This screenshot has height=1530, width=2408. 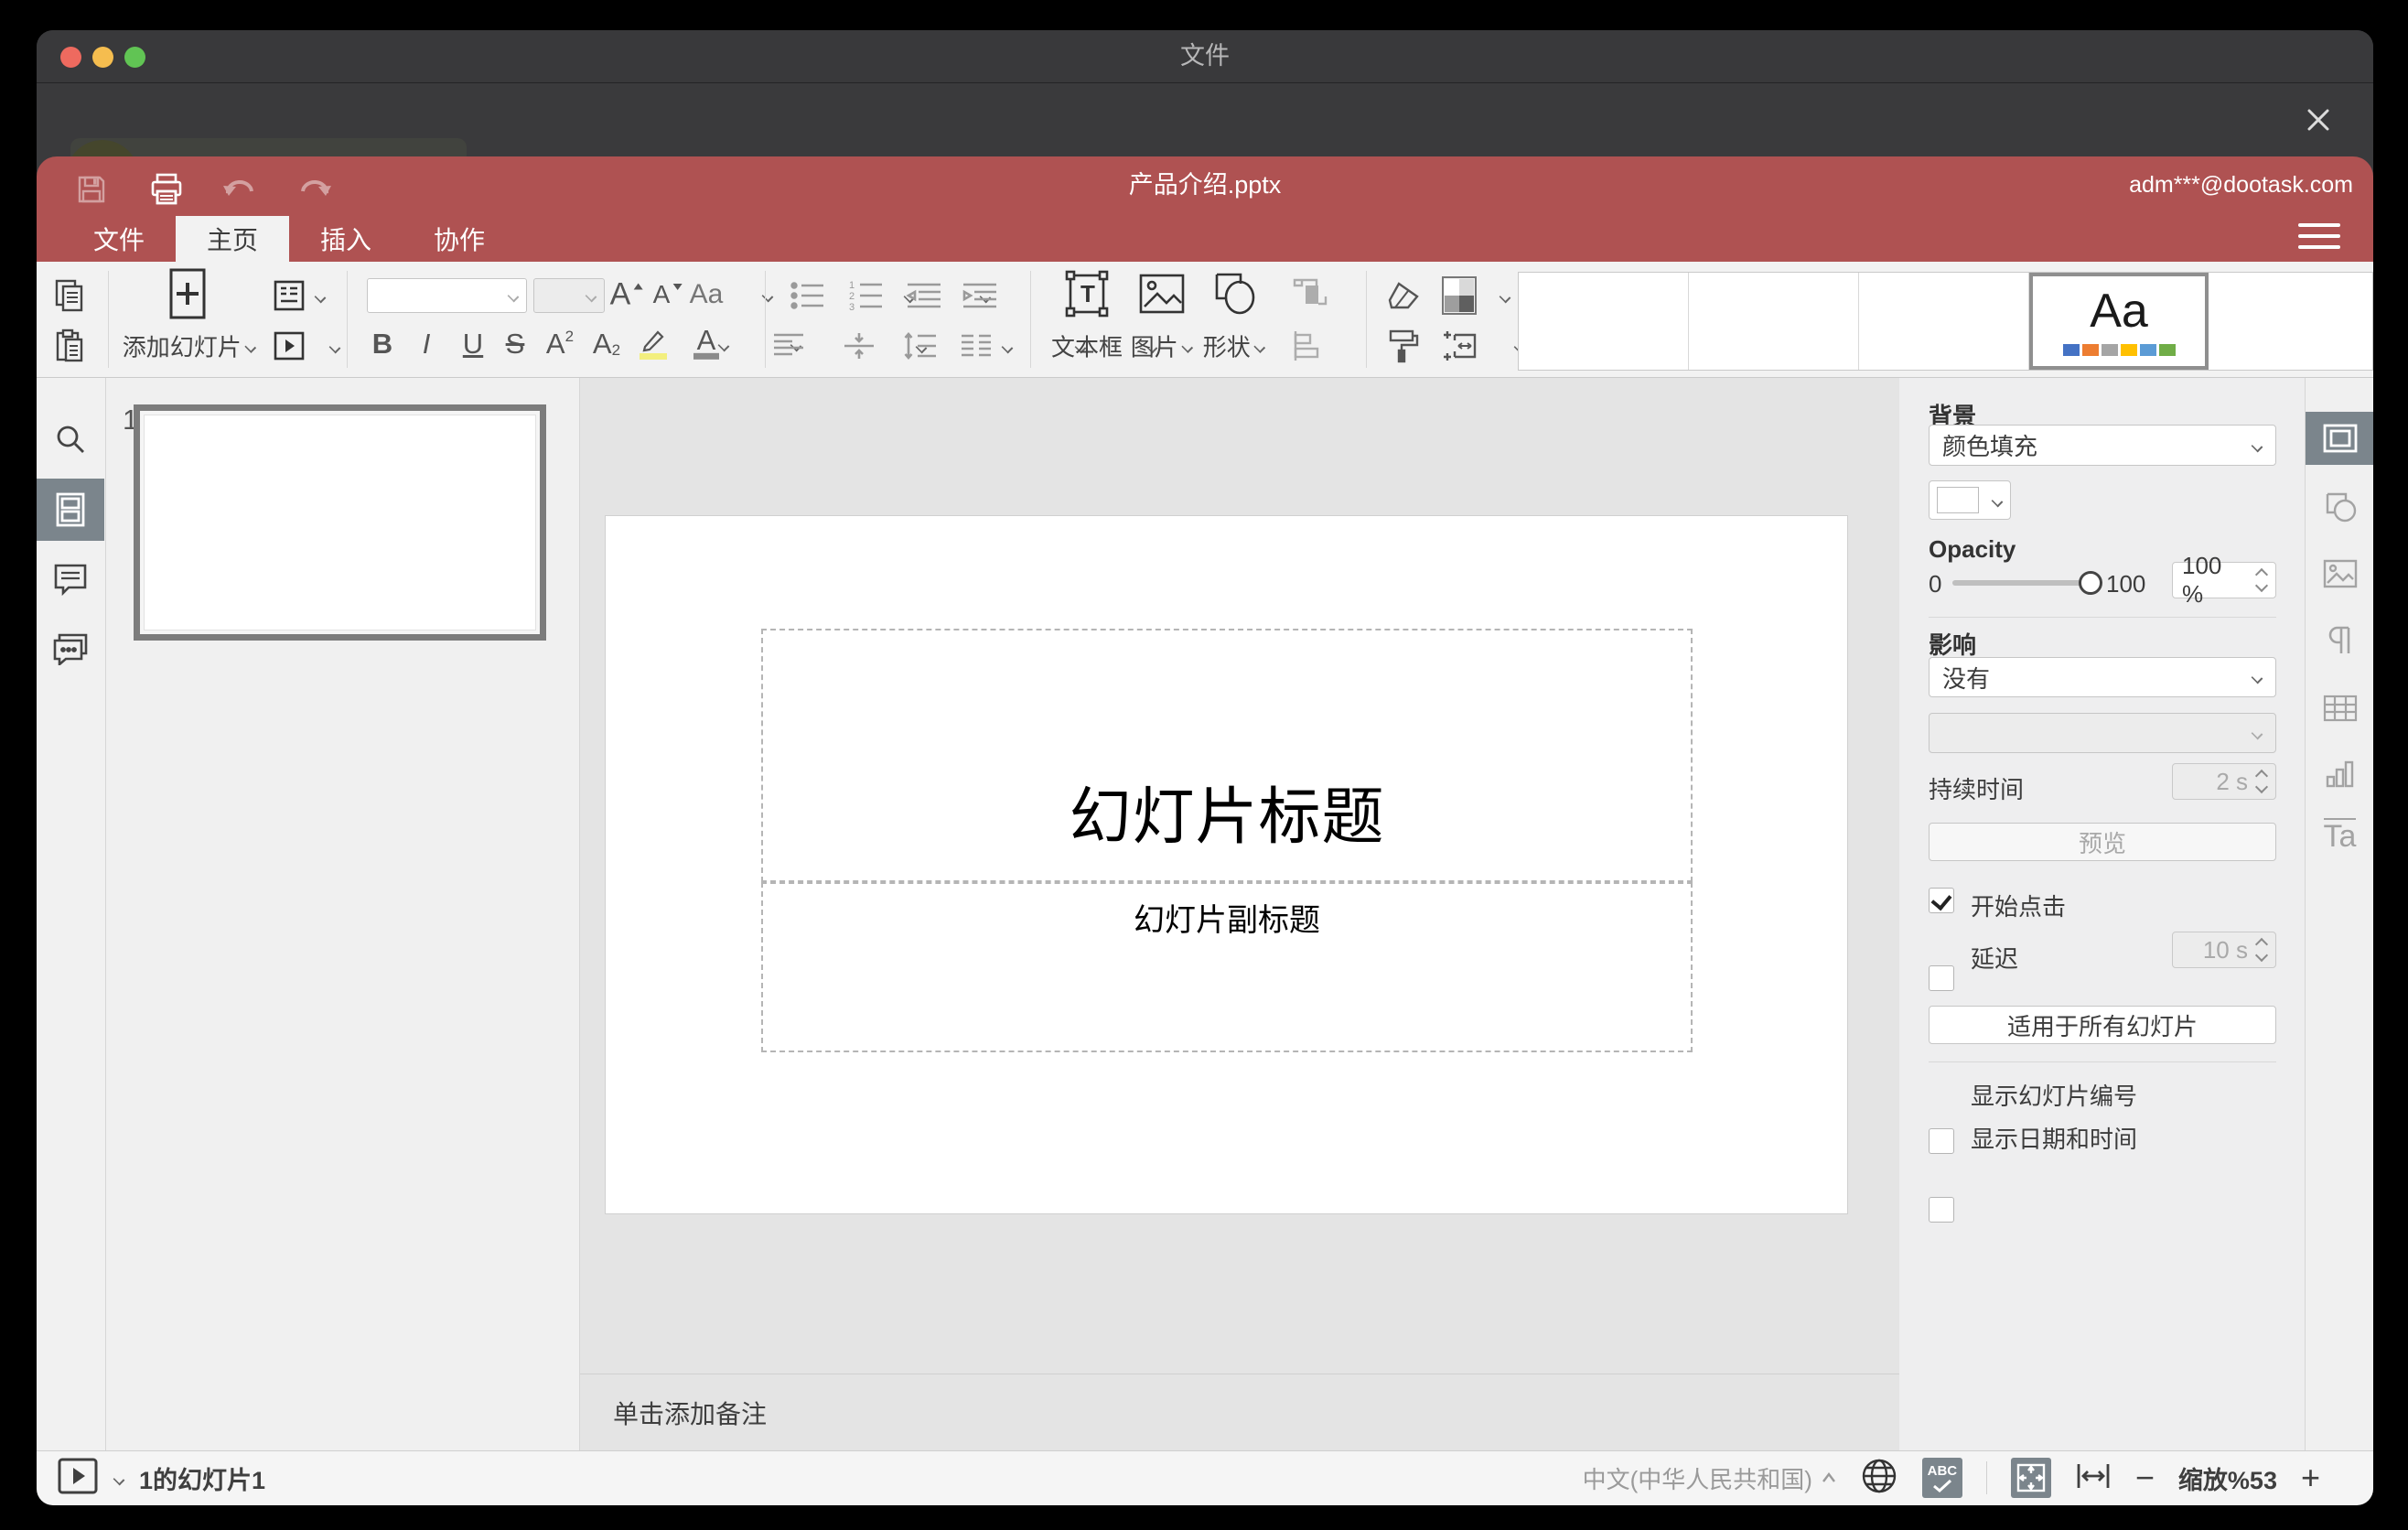 I want to click on slide-thumbnail, so click(x=340, y=522).